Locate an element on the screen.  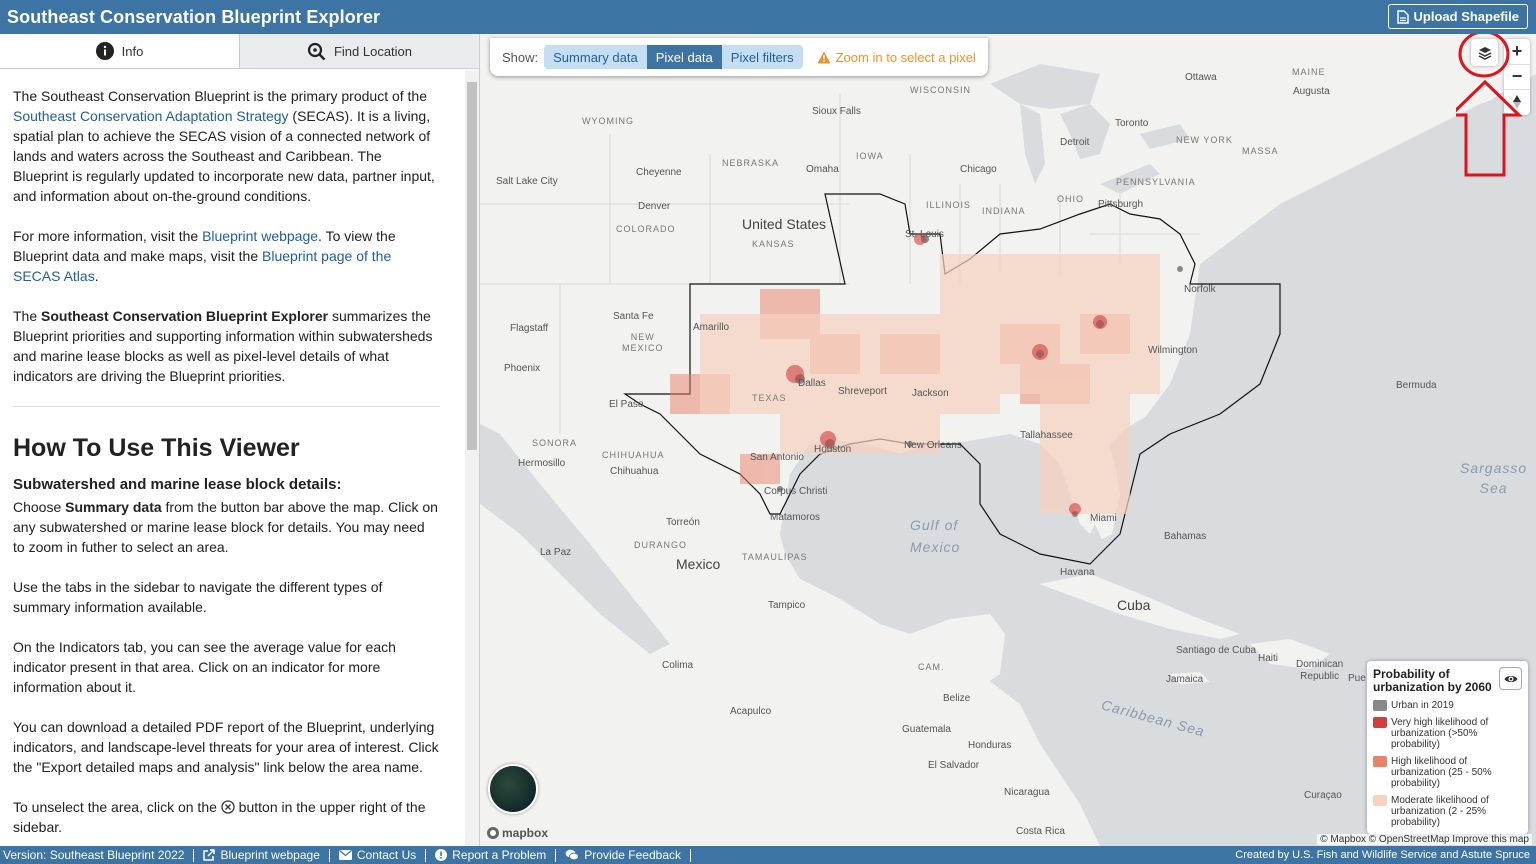
annotation-highlight is located at coordinates (1489, 105).